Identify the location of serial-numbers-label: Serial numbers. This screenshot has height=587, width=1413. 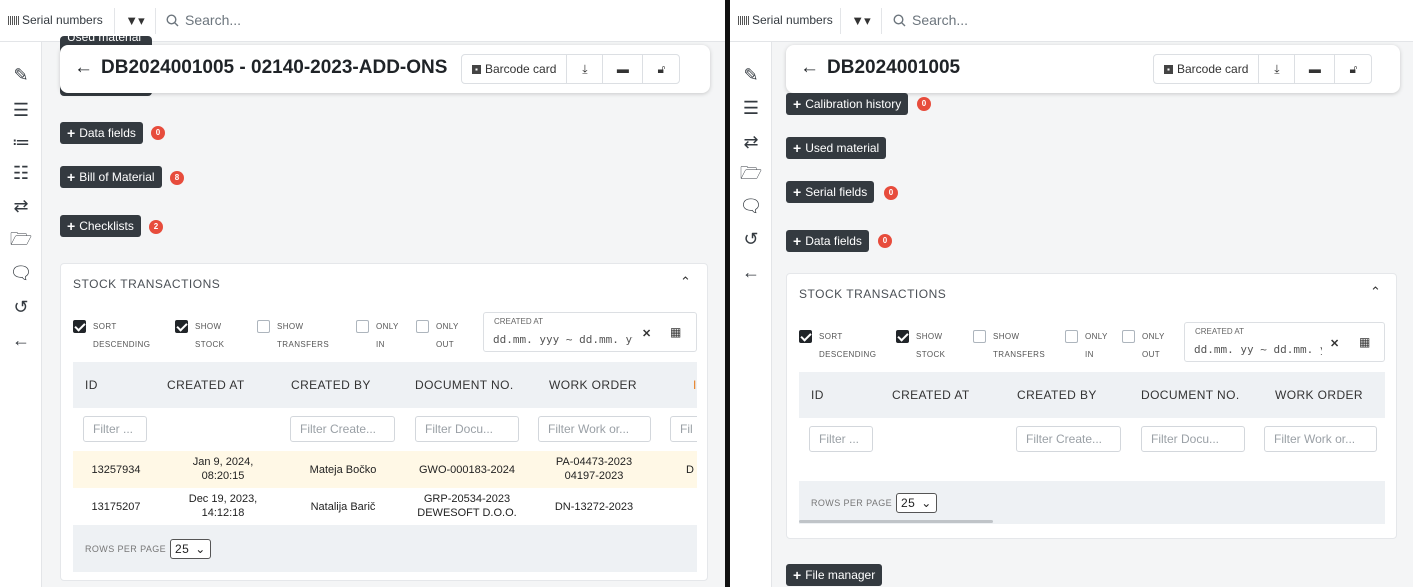
(62, 20).